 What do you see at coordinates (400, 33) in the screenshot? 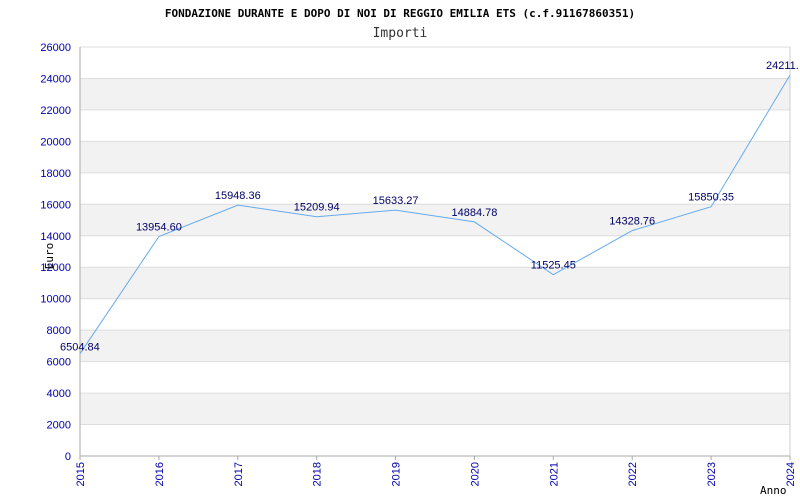
I see `chart-subtitle: Importi` at bounding box center [400, 33].